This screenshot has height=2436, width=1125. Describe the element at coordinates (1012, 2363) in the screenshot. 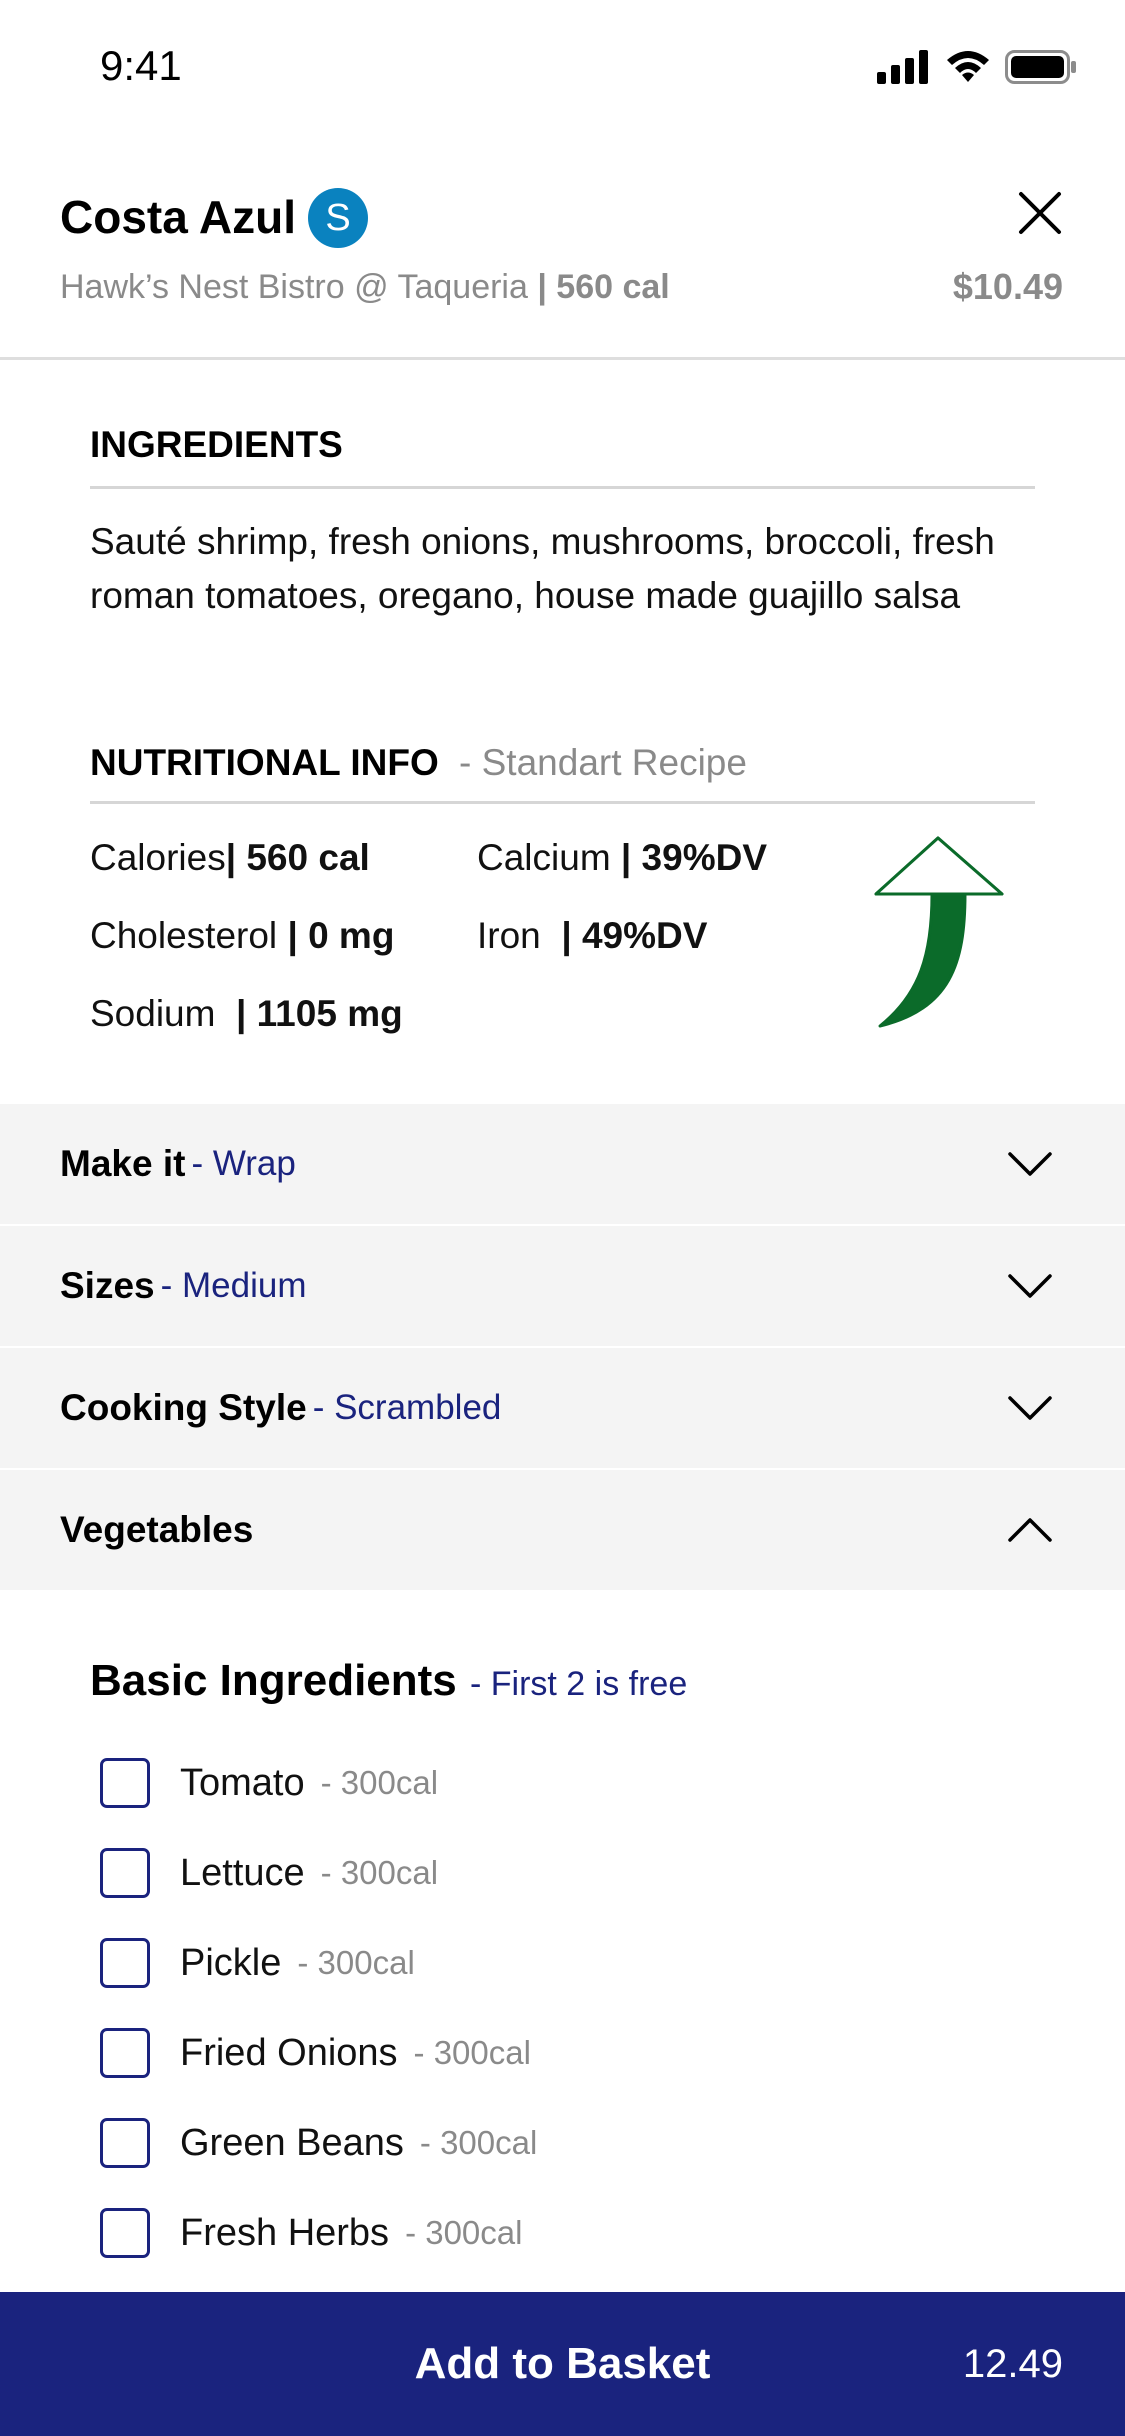

I see `basket-total: 12.49` at that location.